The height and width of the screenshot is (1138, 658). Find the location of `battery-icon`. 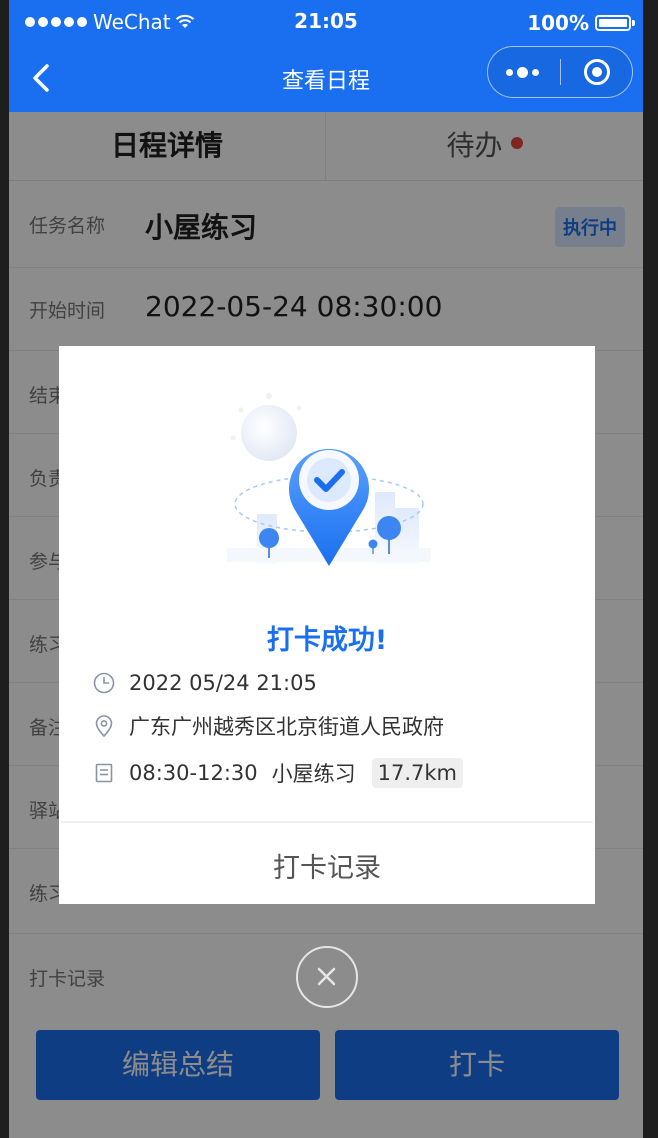

battery-icon is located at coordinates (613, 23).